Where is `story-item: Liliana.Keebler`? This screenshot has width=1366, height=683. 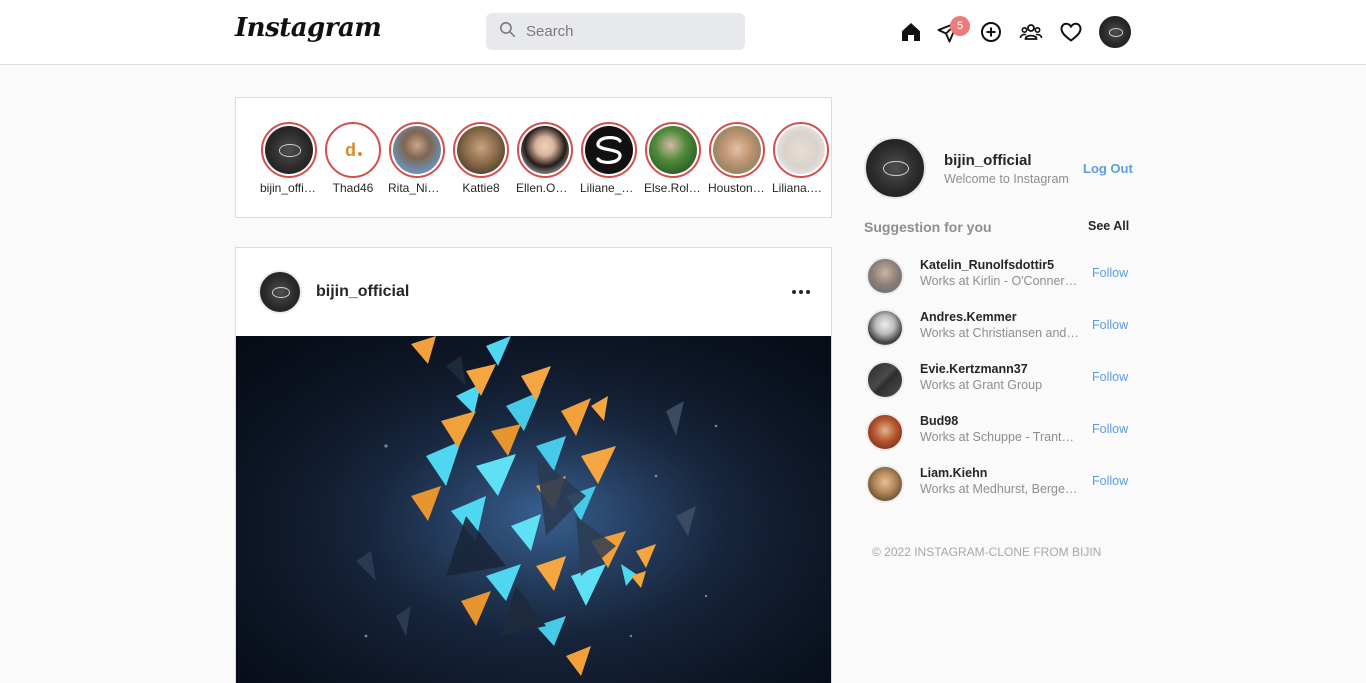 story-item: Liliana.Keebler is located at coordinates (801, 158).